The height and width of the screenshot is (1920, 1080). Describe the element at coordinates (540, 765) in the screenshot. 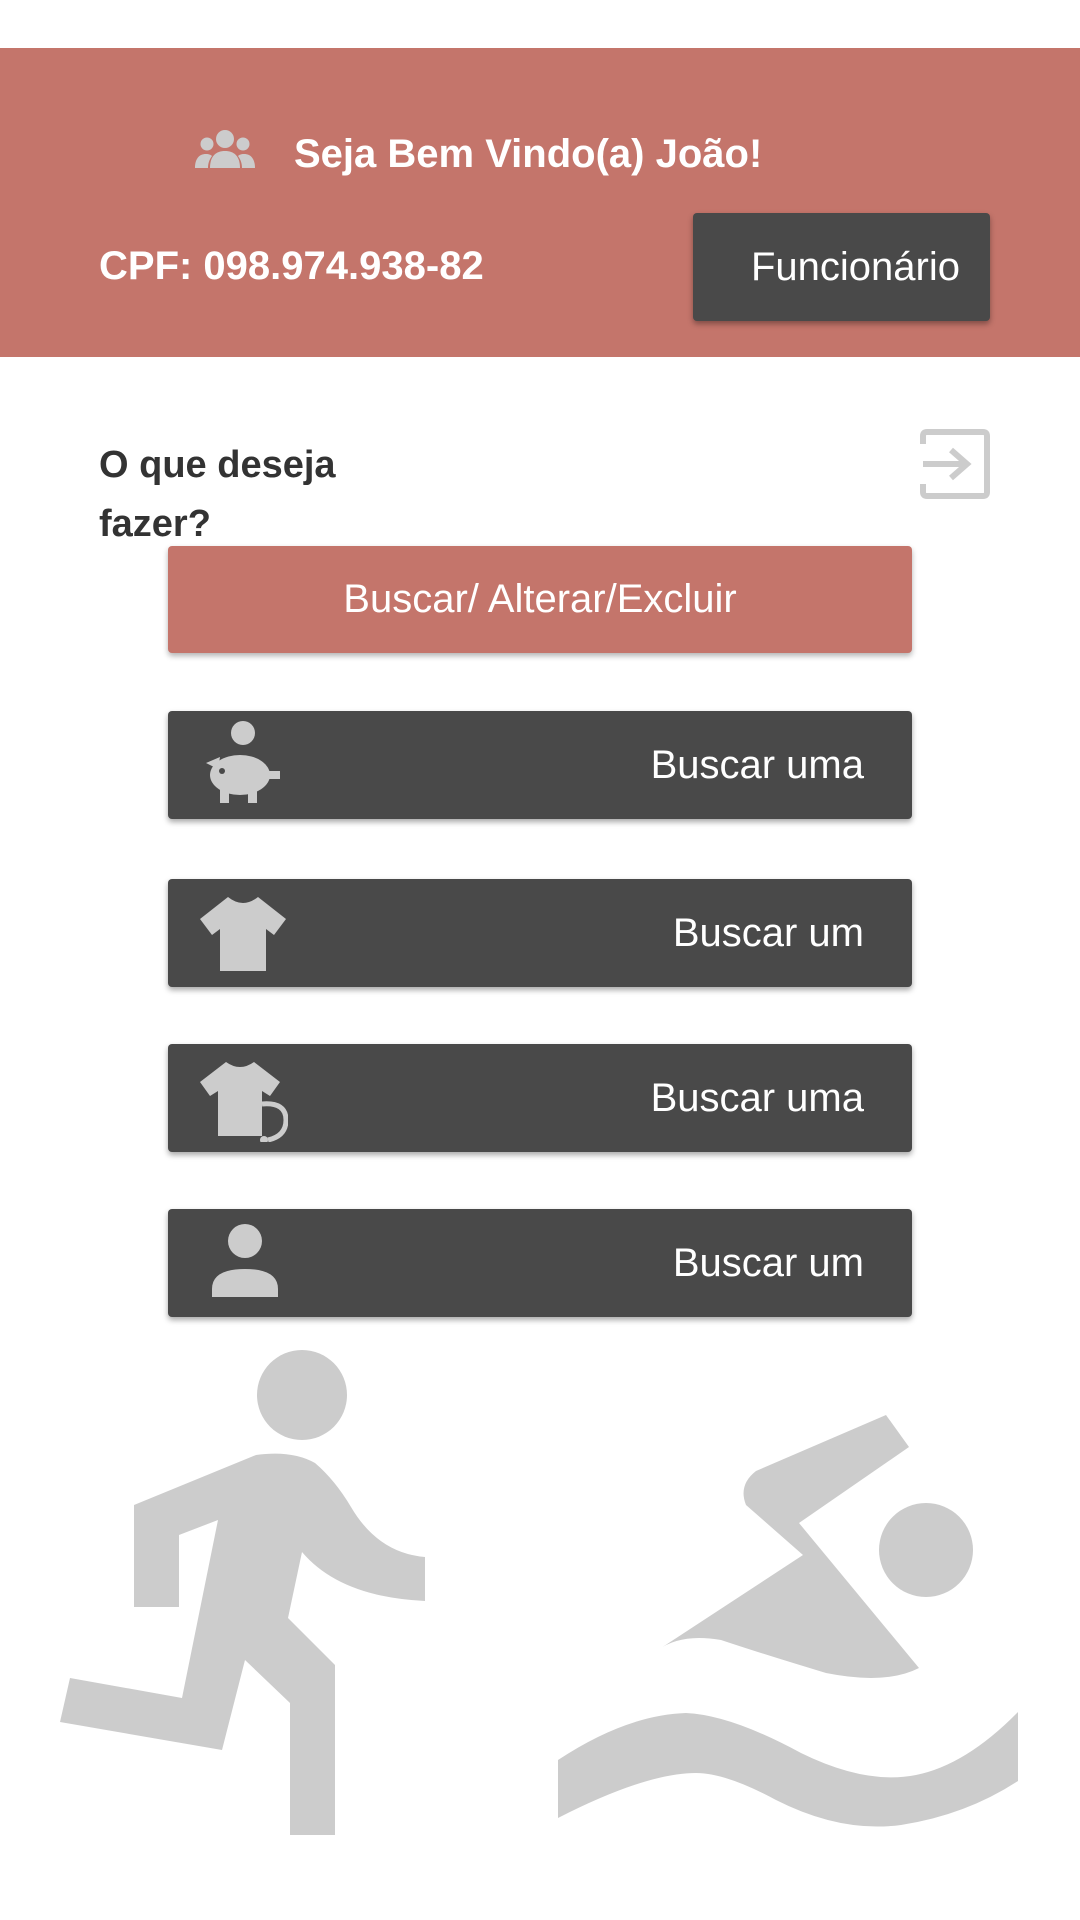

I see `search-savings-button: Buscar uma` at that location.